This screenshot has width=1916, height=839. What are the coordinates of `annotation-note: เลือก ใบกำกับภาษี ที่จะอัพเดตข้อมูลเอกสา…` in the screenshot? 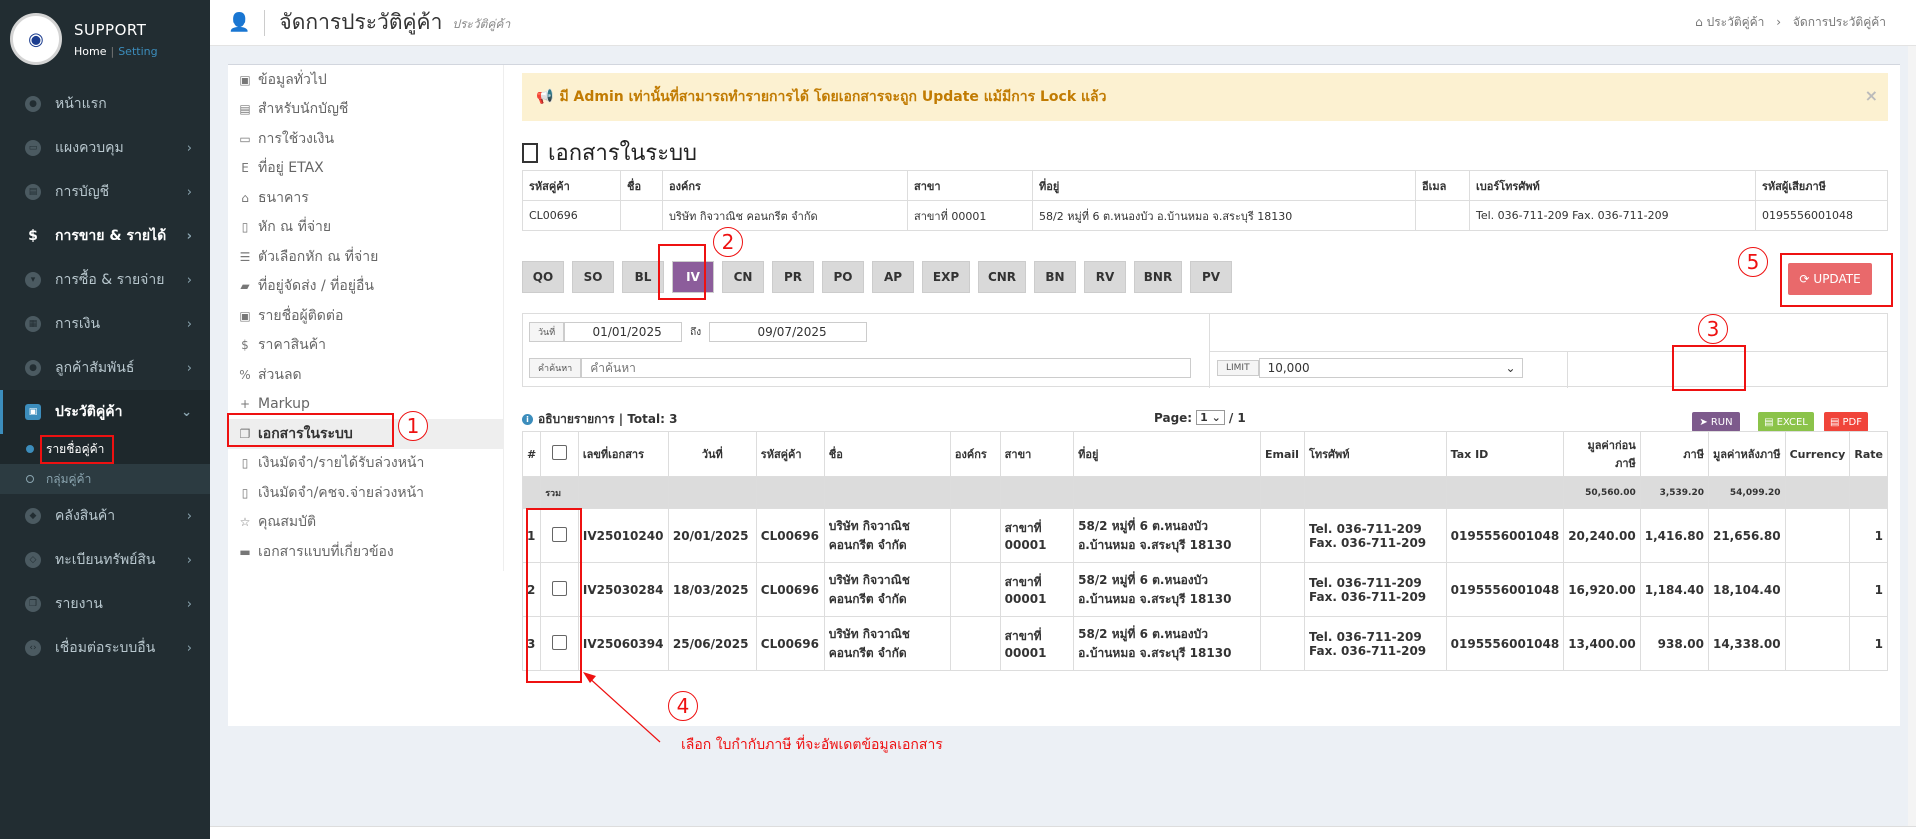 It's located at (812, 745).